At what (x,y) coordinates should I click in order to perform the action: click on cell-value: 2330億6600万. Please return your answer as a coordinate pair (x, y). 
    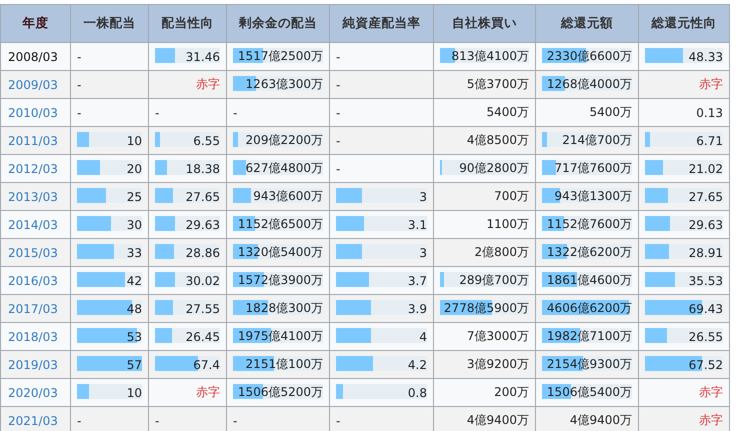
    Looking at the image, I should click on (589, 56).